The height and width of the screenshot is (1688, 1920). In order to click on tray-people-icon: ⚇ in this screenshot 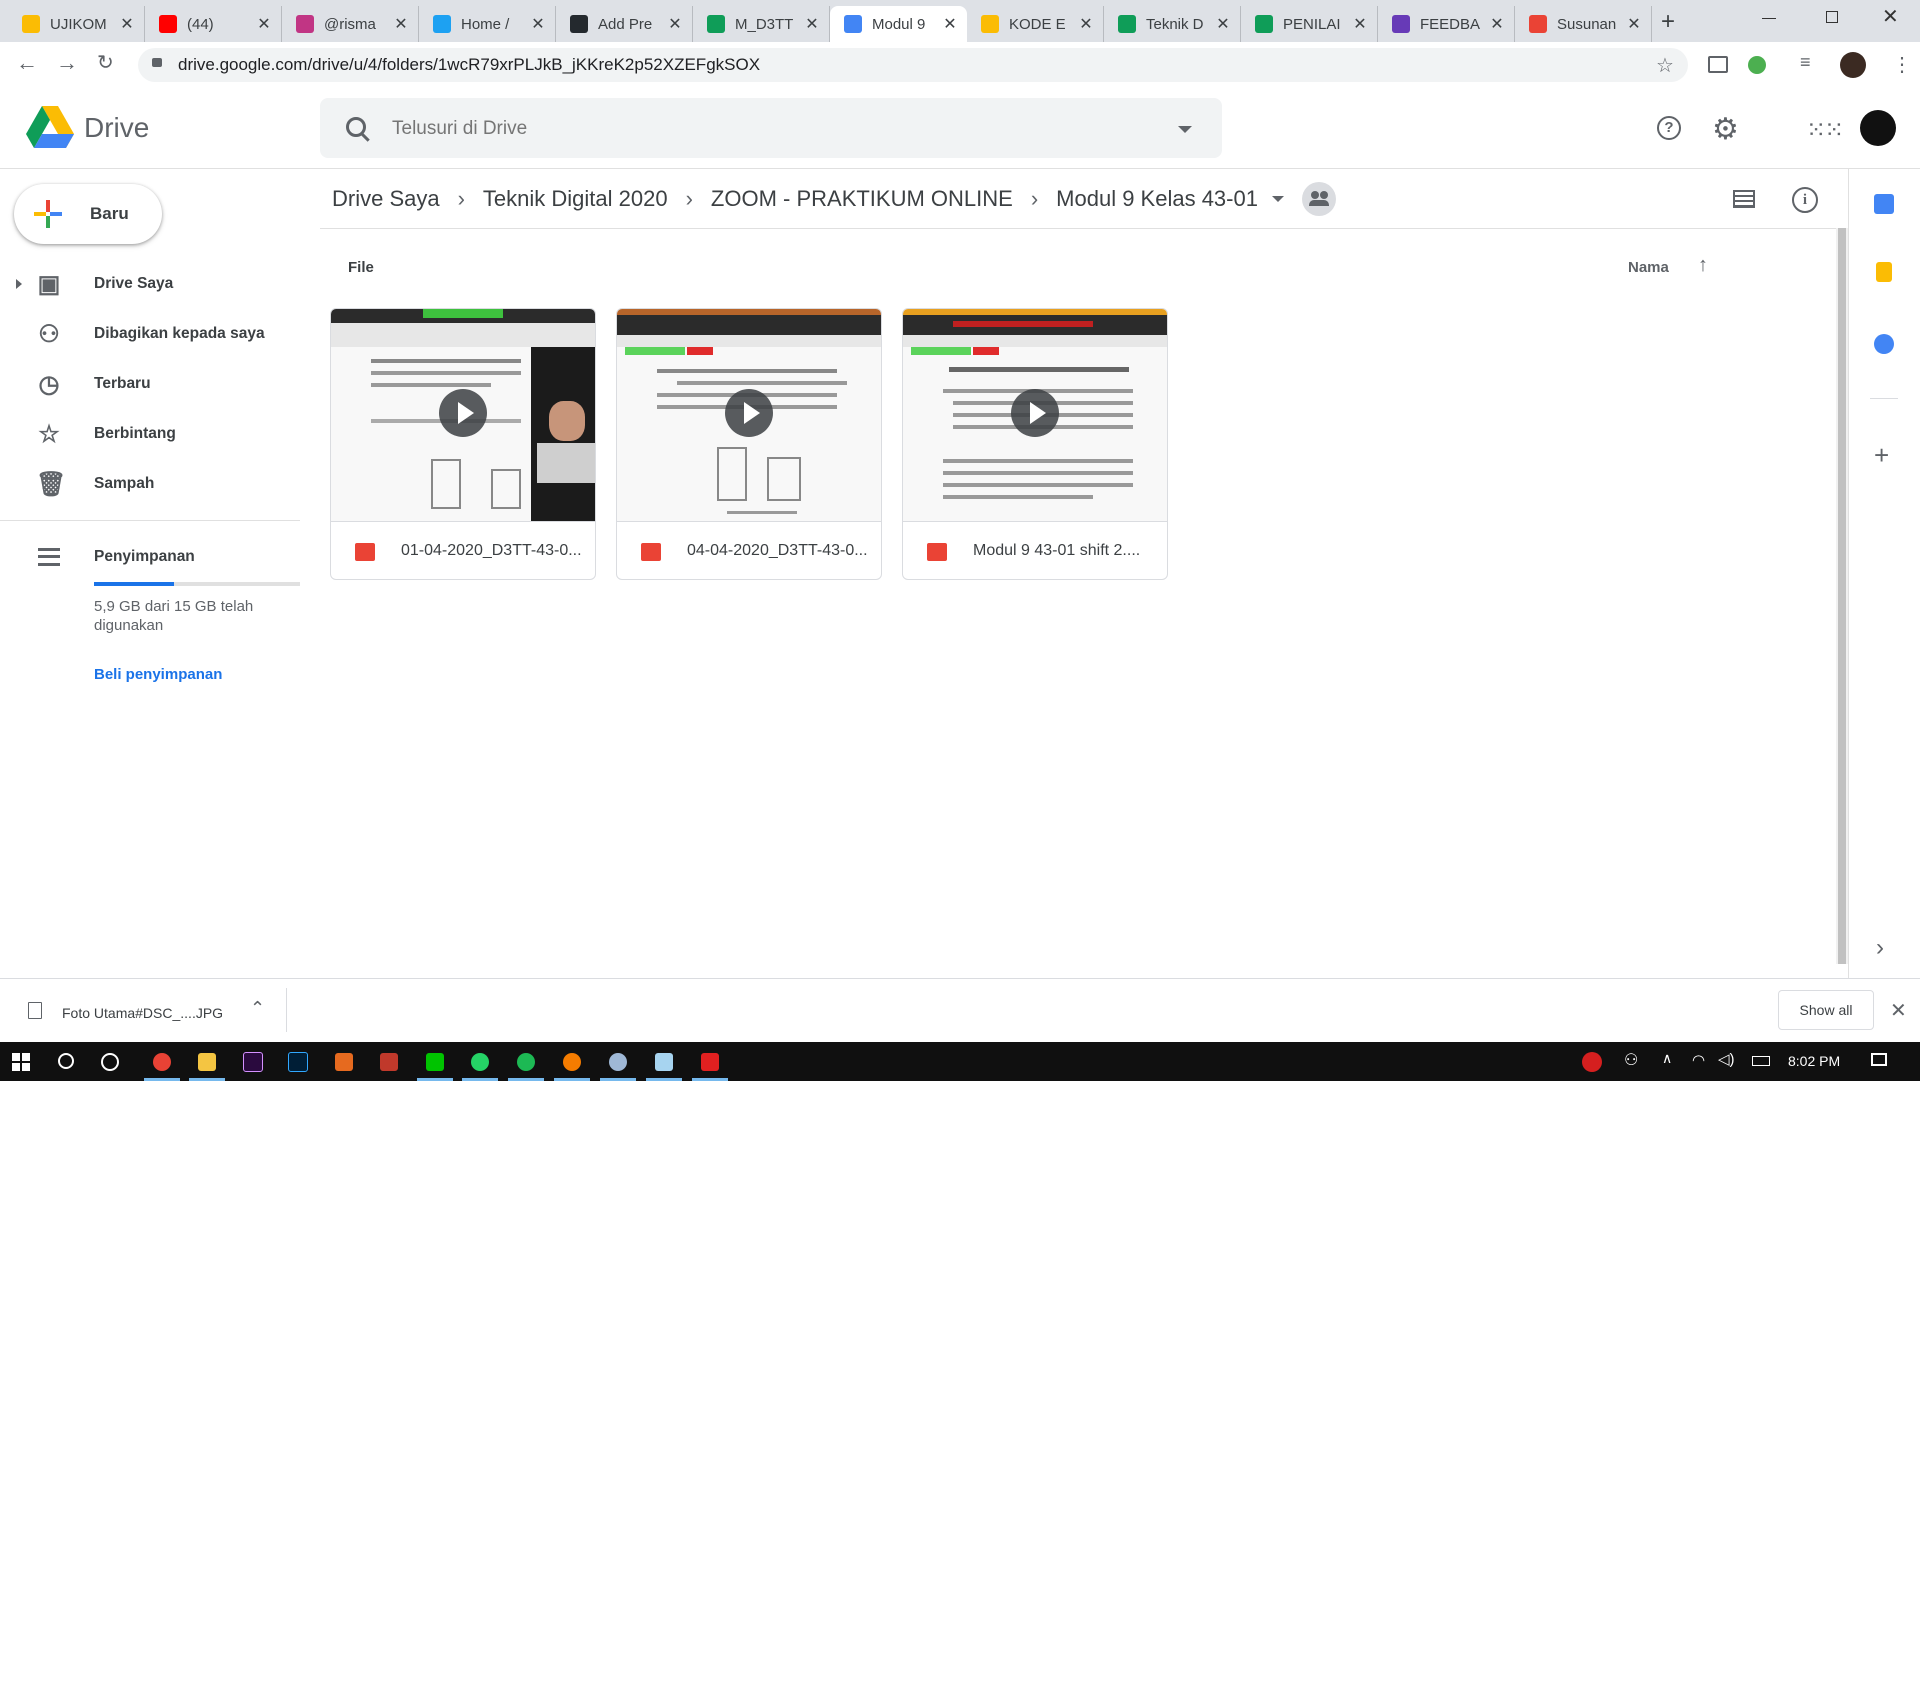, I will do `click(1631, 1060)`.